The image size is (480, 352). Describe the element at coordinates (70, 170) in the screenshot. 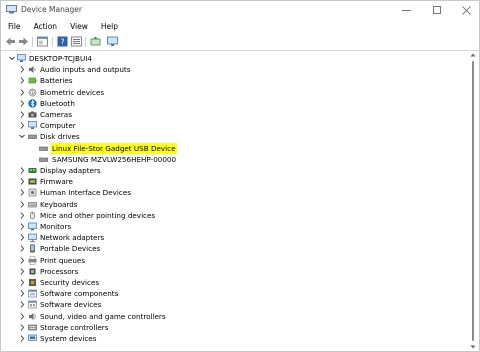

I see `tree-category-label: Display adapters` at that location.